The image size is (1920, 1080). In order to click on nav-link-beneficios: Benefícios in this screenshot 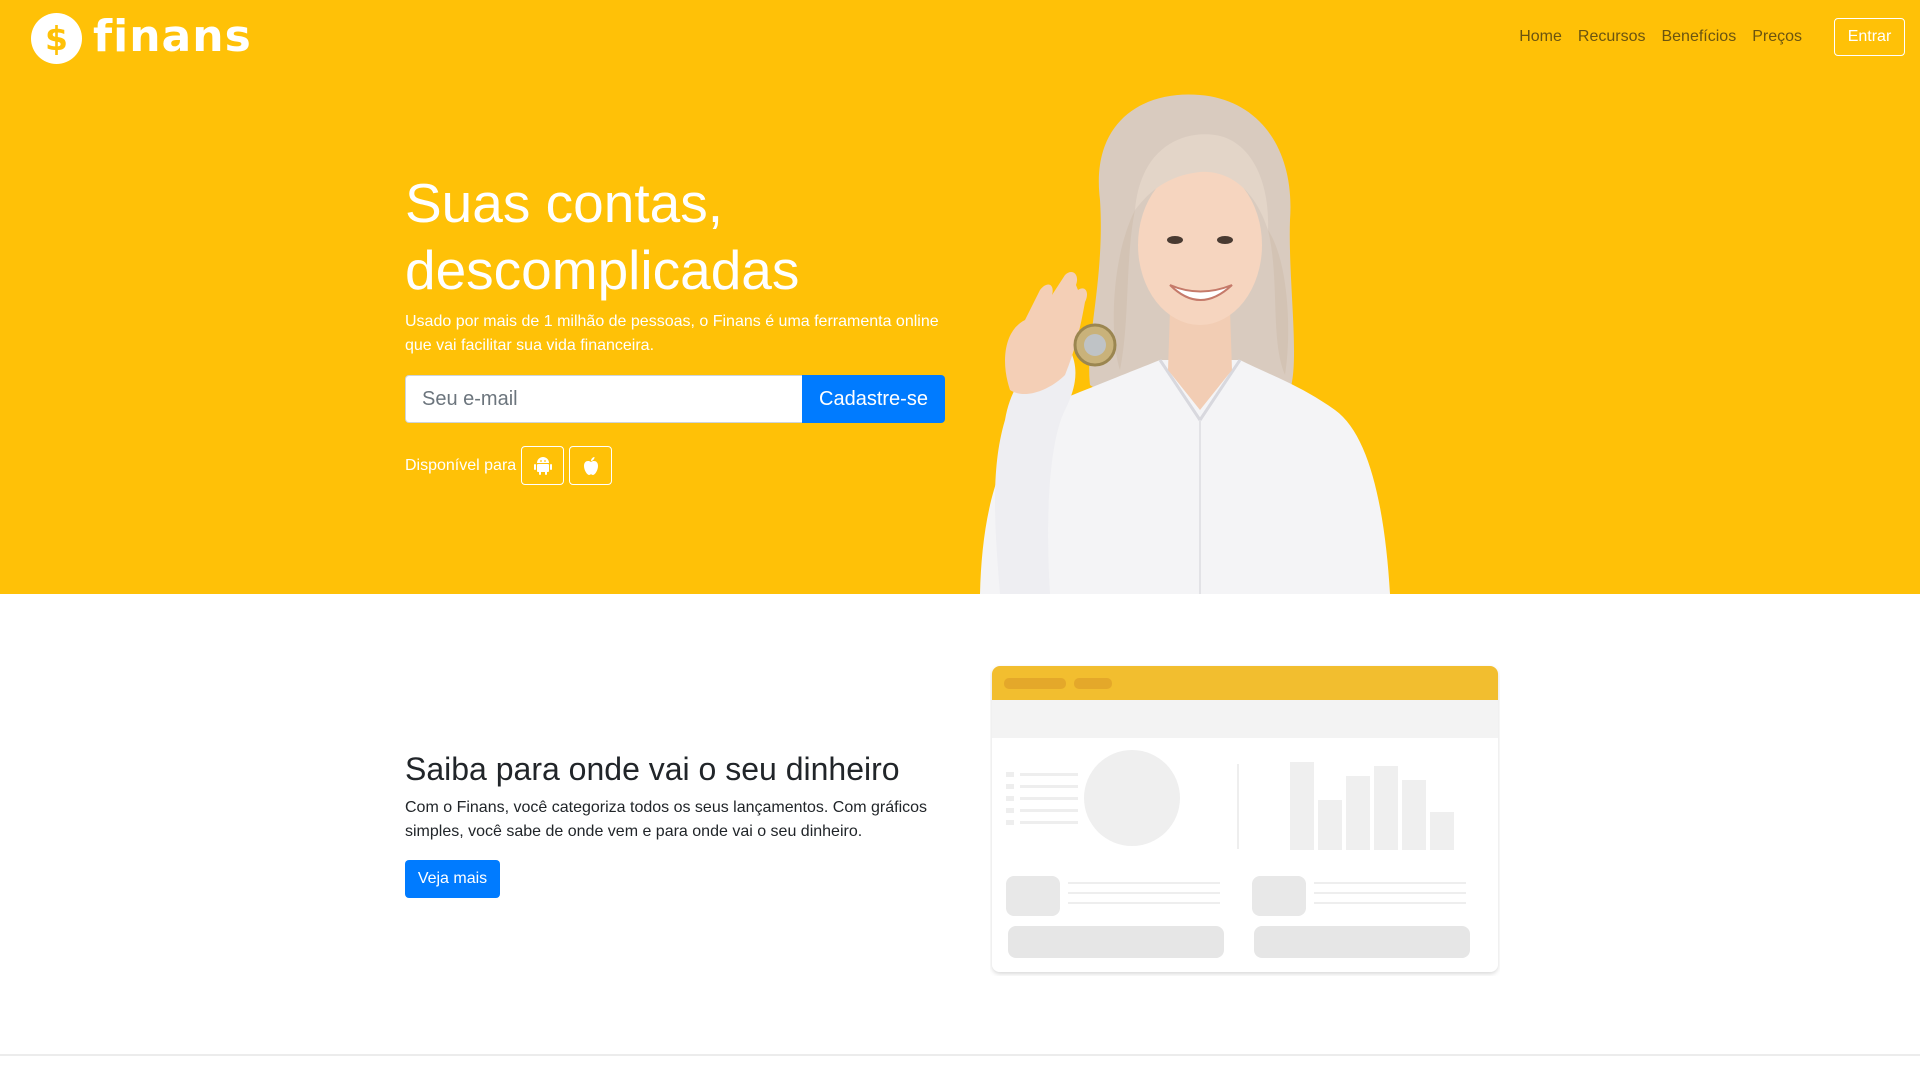, I will do `click(1698, 37)`.